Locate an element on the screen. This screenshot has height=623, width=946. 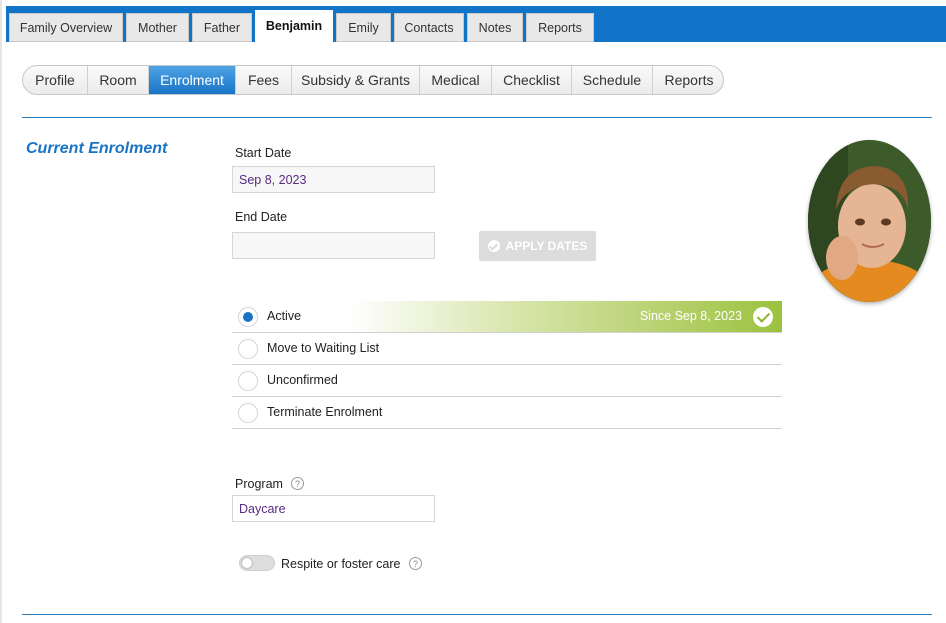
status-label: Unconfirmed is located at coordinates (302, 380).